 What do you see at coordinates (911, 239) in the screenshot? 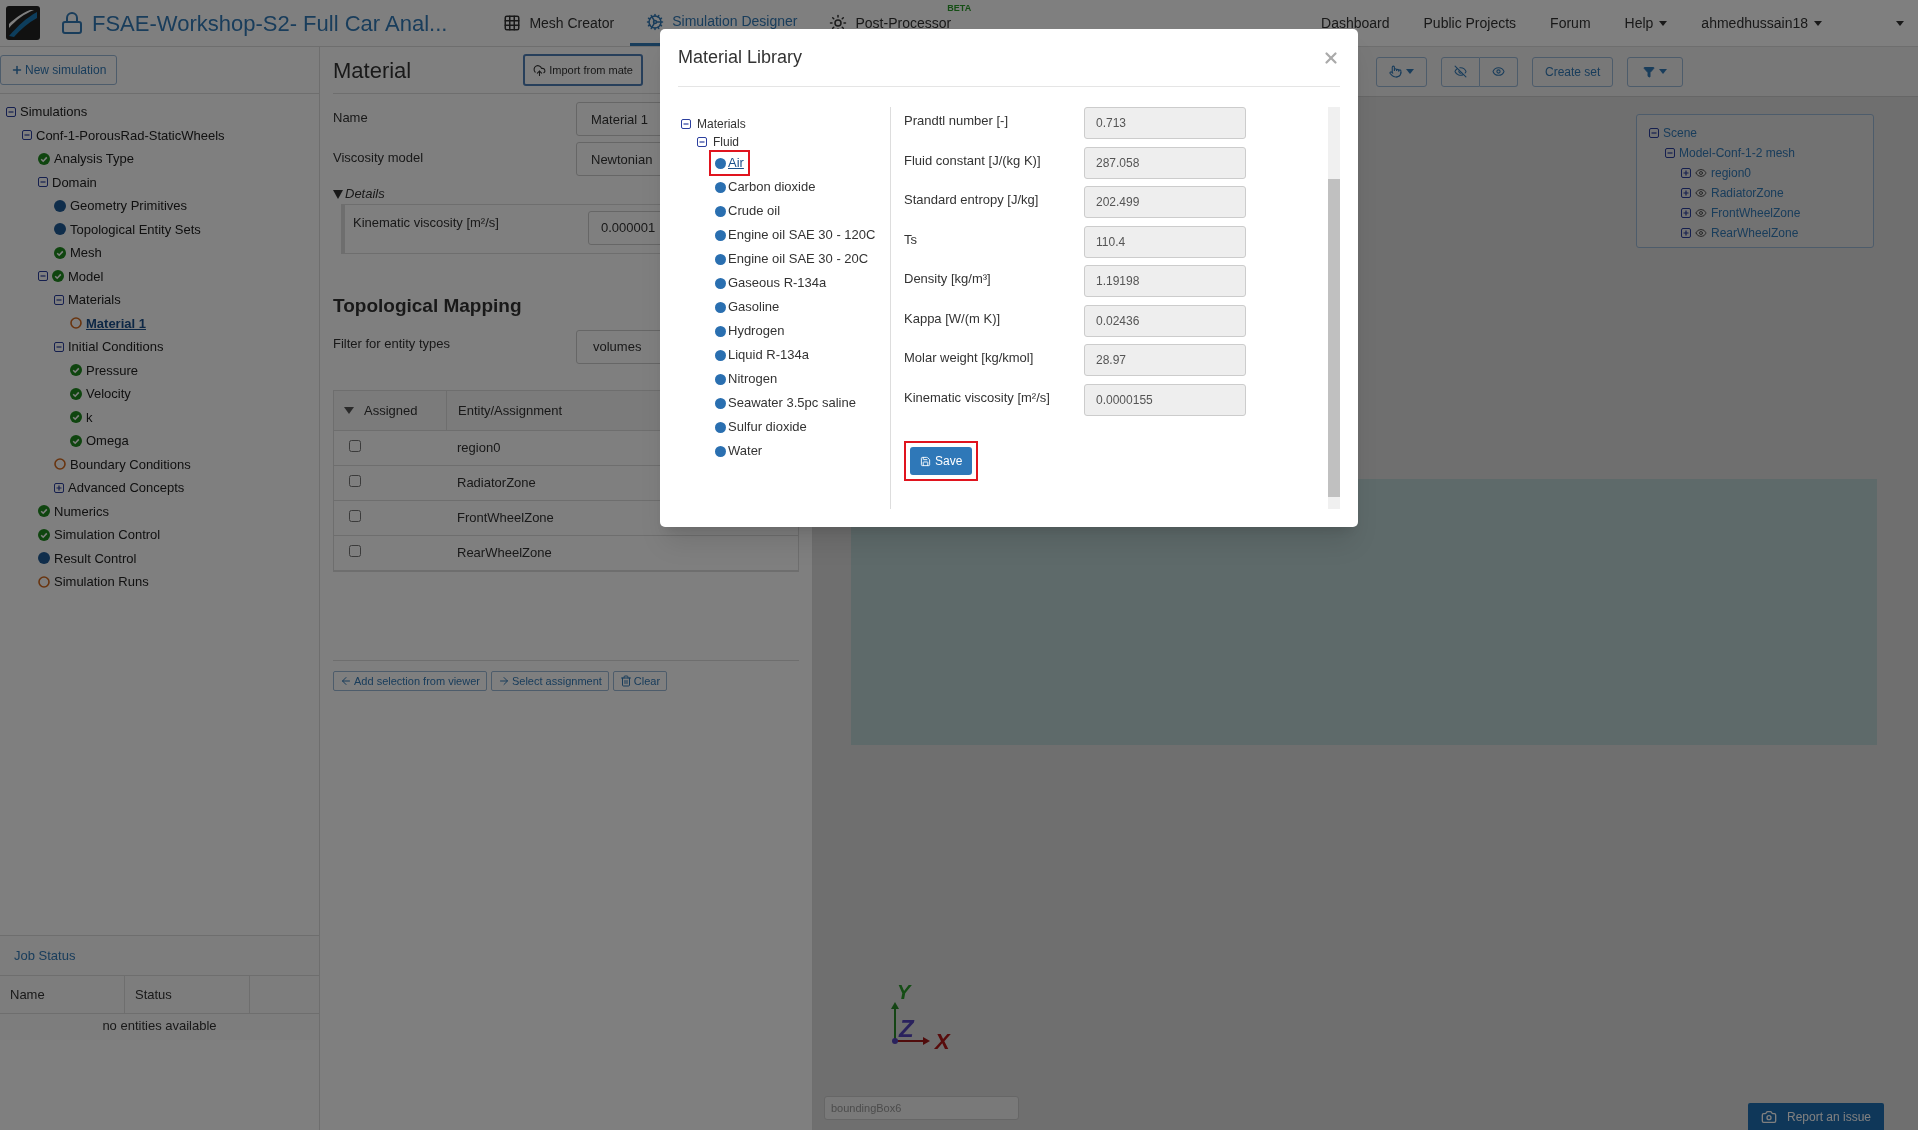
I see `property-label: Ts` at bounding box center [911, 239].